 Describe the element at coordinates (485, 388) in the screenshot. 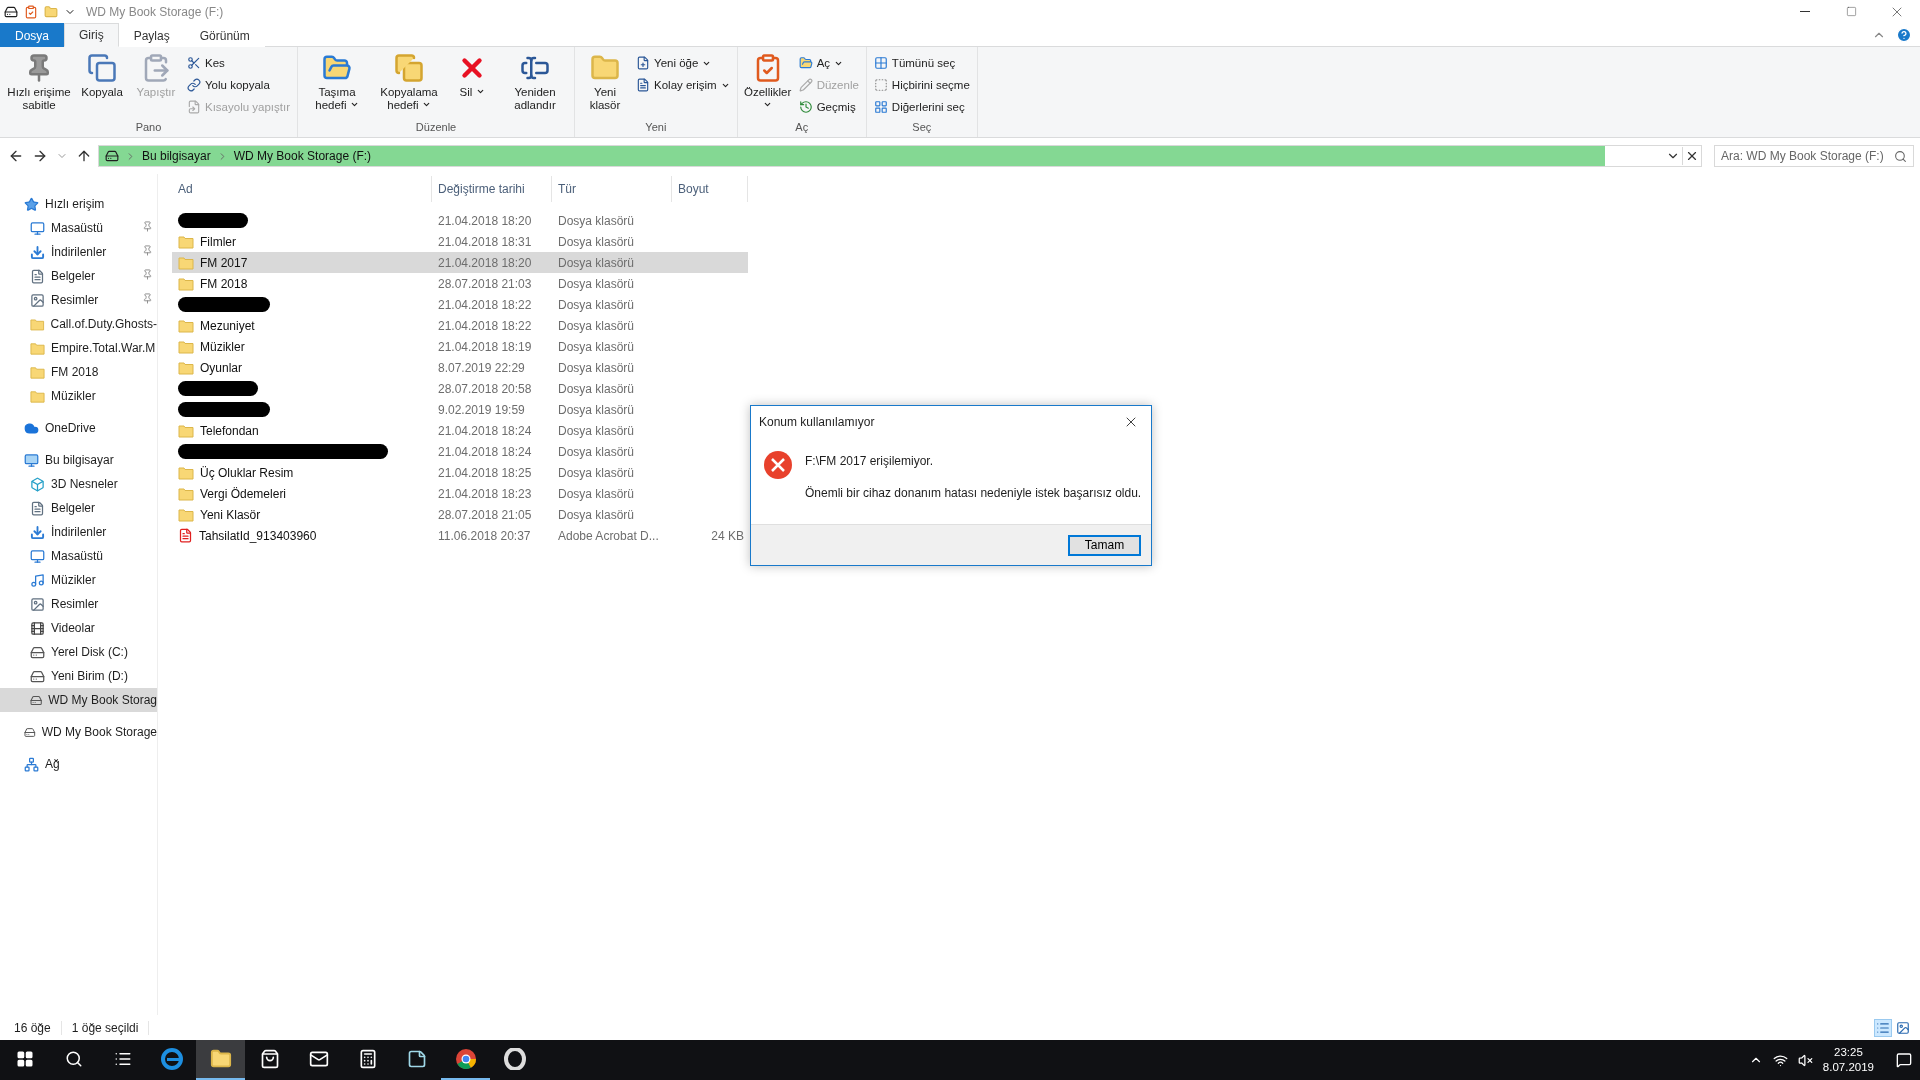

I see `date-cell-text: 28.07.2018 20:58` at that location.